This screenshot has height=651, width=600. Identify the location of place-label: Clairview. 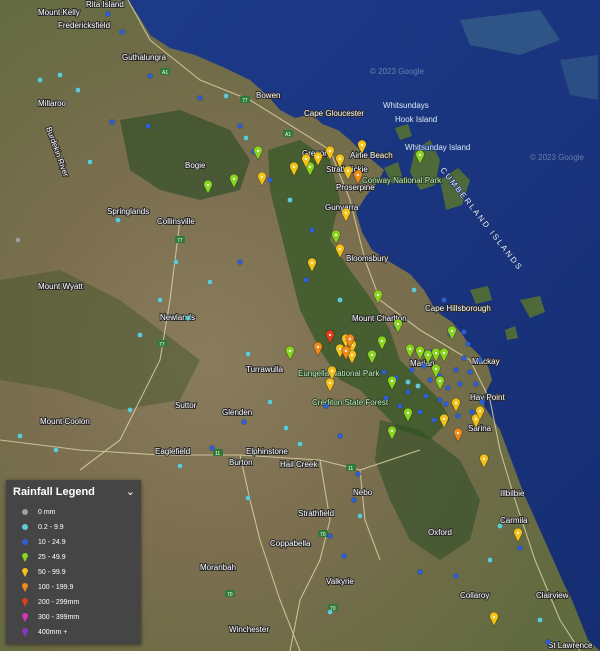
(552, 595).